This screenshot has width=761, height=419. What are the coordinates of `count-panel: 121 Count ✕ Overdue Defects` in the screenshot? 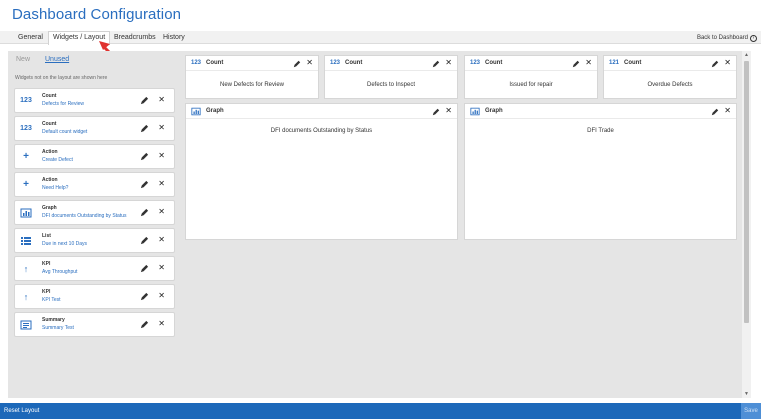 It's located at (670, 77).